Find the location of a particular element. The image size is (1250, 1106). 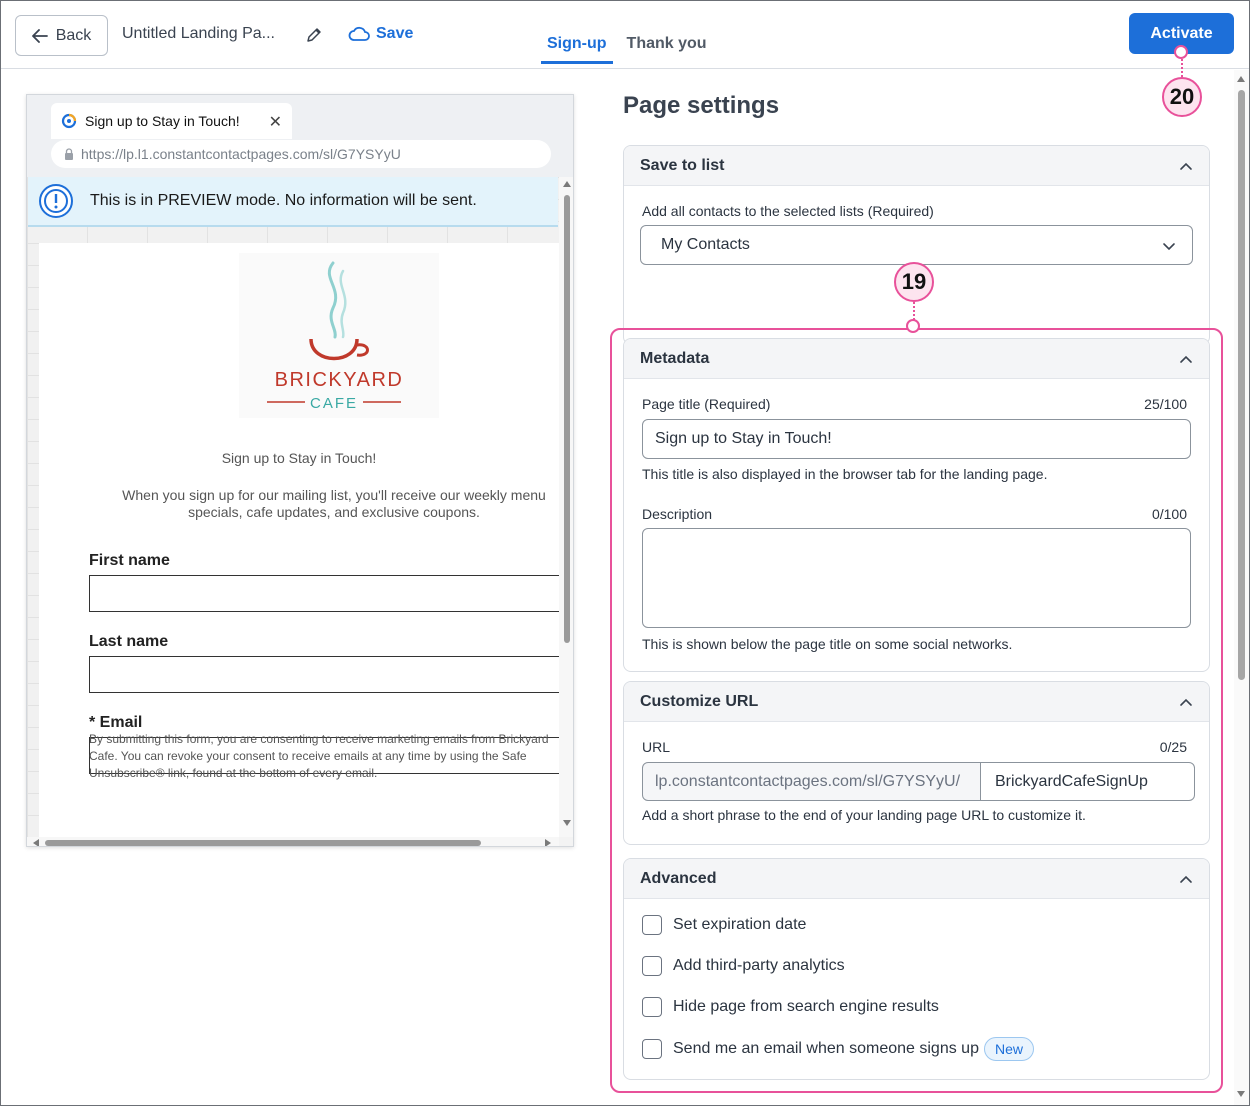

first-name-label: First name is located at coordinates (129, 560).